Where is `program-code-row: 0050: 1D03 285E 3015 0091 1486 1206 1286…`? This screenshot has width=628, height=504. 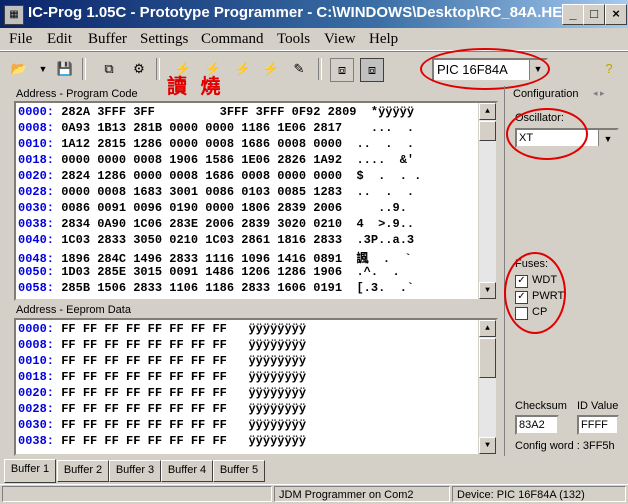
program-code-row: 0050: 1D03 285E 3015 0091 1486 1206 1286… is located at coordinates (212, 273).